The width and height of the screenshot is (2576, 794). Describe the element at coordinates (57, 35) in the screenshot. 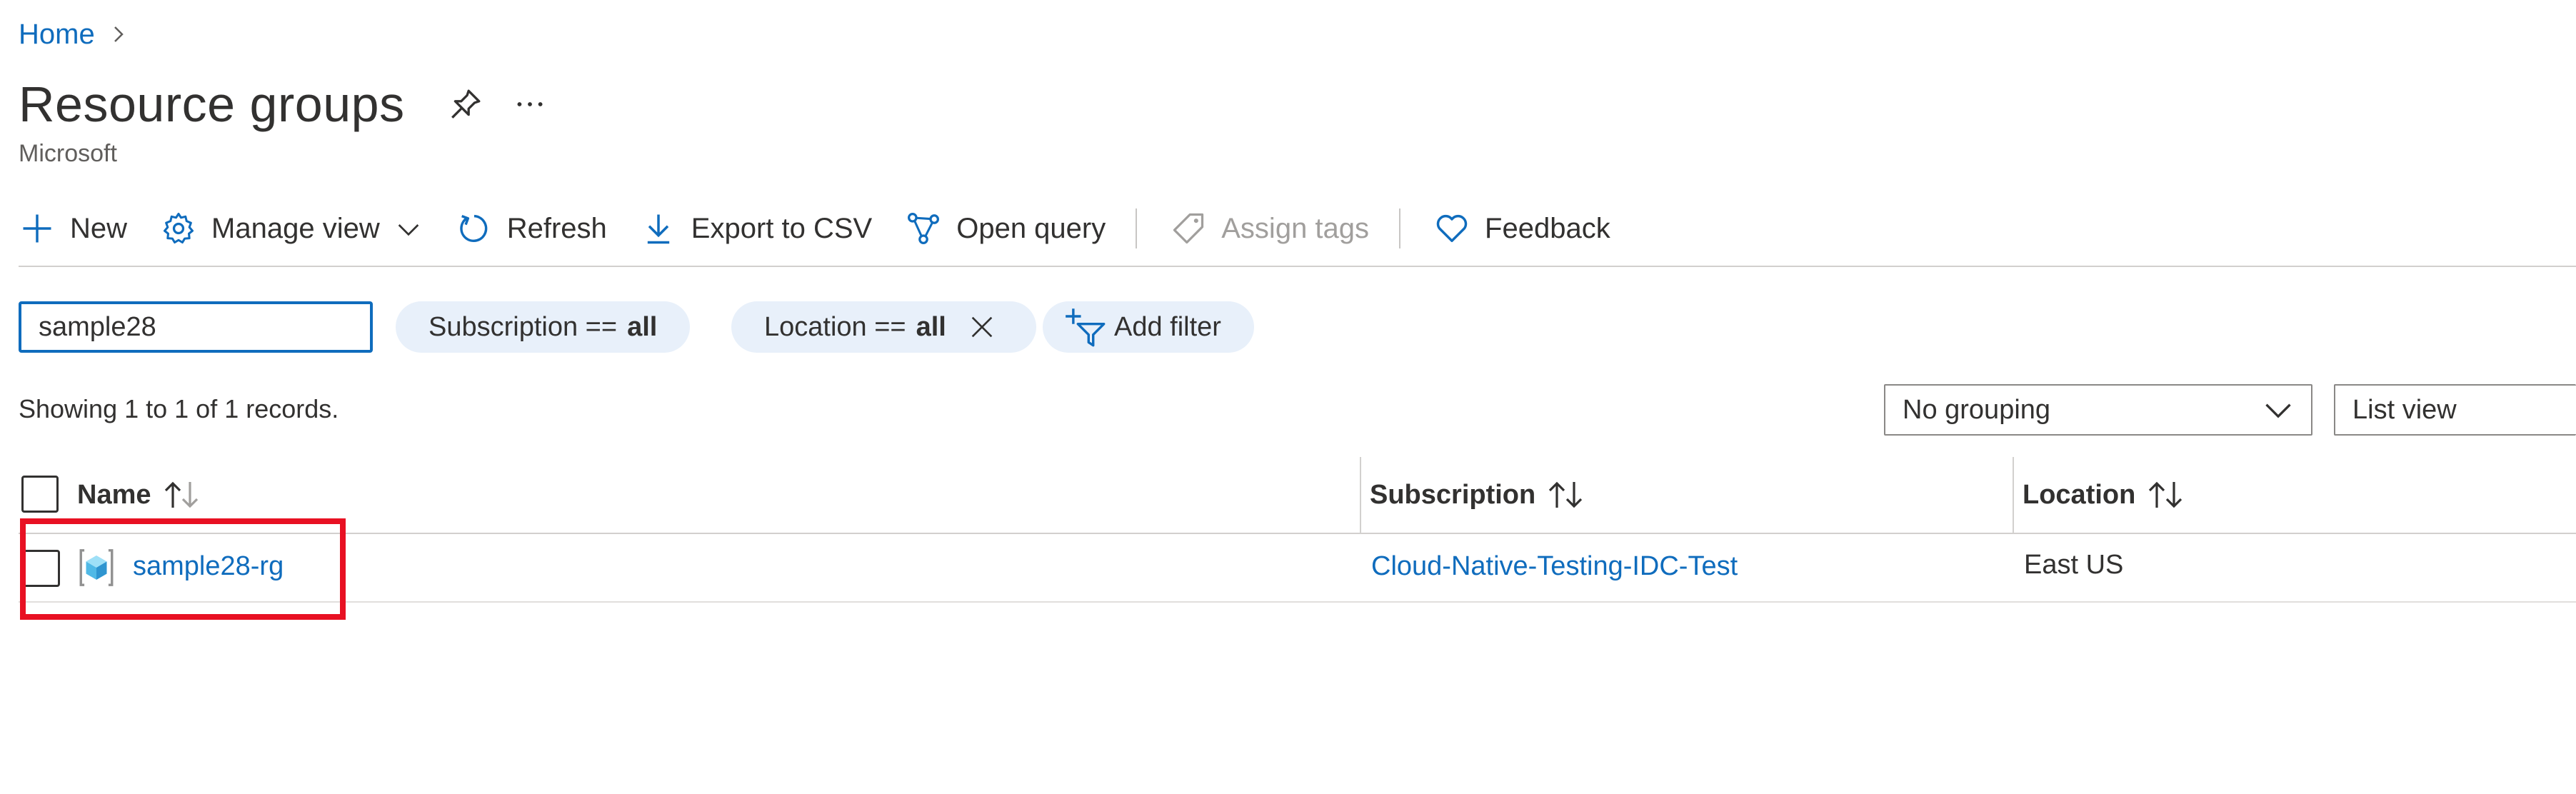

I see `breadcrumb-home-link: Home` at that location.